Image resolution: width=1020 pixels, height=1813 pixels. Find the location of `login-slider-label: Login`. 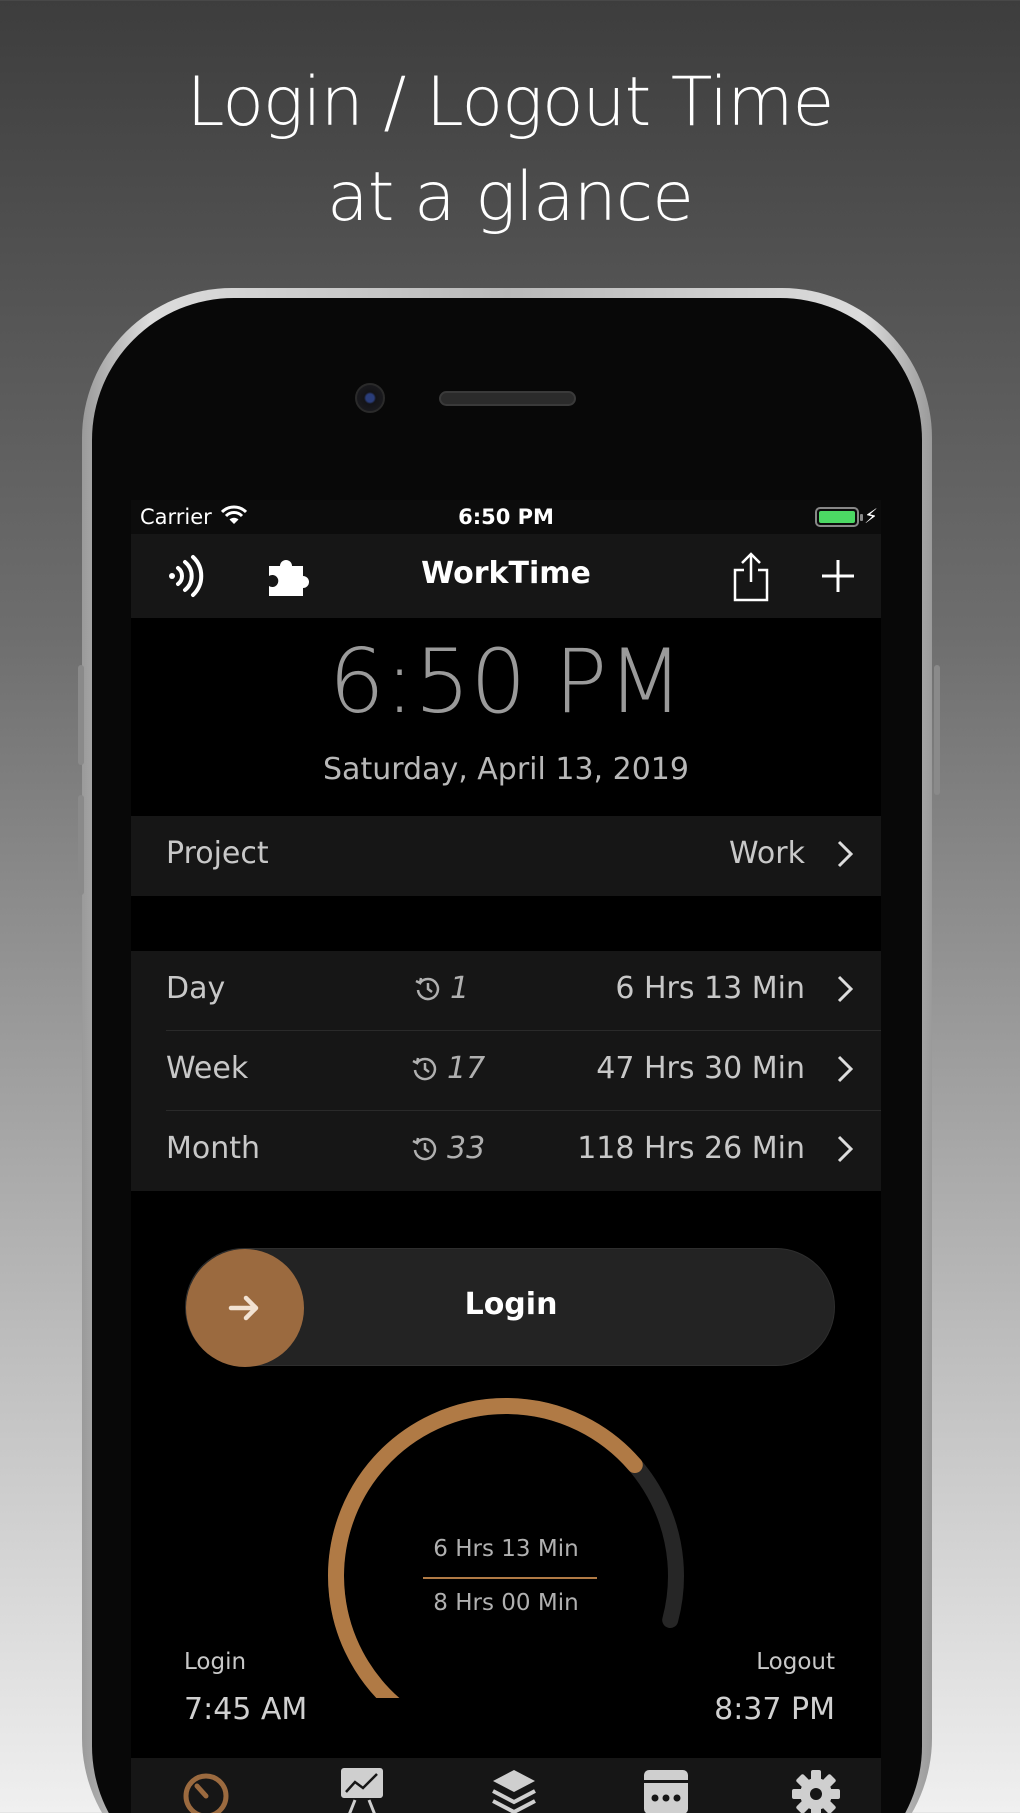

login-slider-label: Login is located at coordinates (511, 1304).